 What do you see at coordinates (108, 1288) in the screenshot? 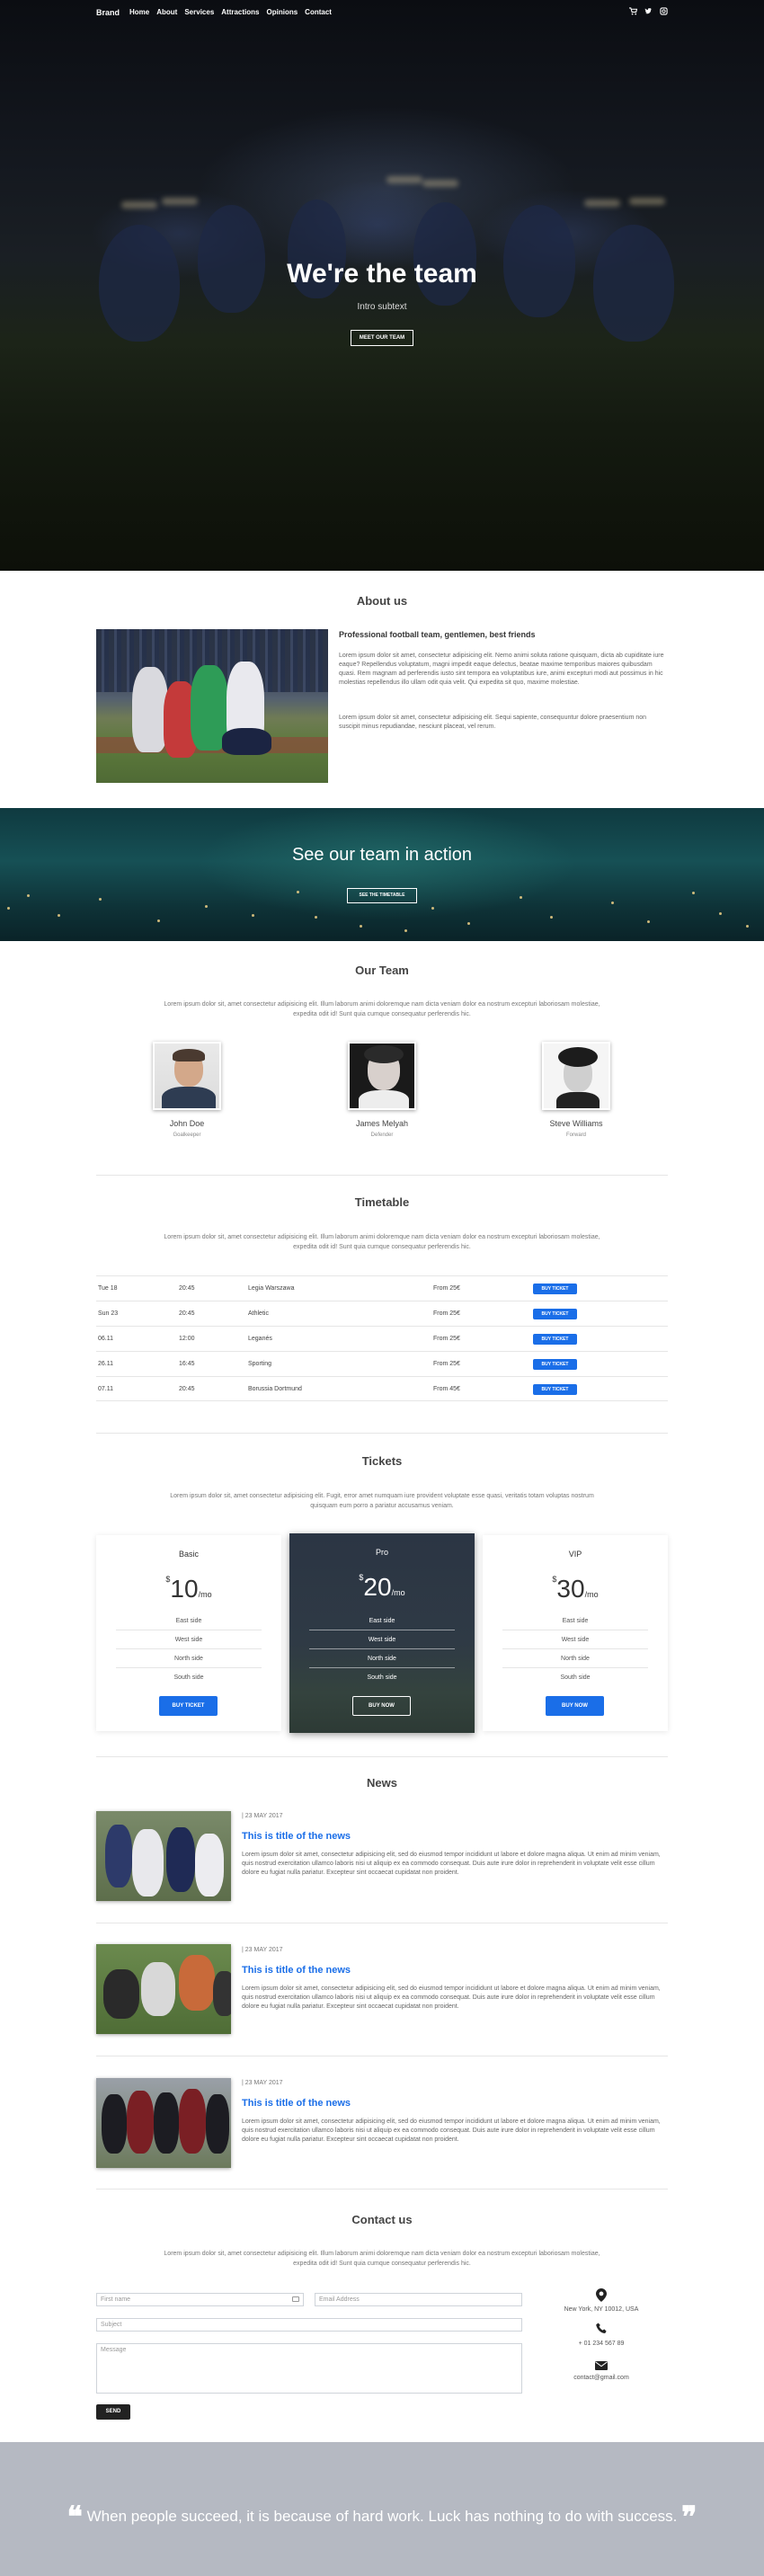
I see `match-date: Tue 18` at bounding box center [108, 1288].